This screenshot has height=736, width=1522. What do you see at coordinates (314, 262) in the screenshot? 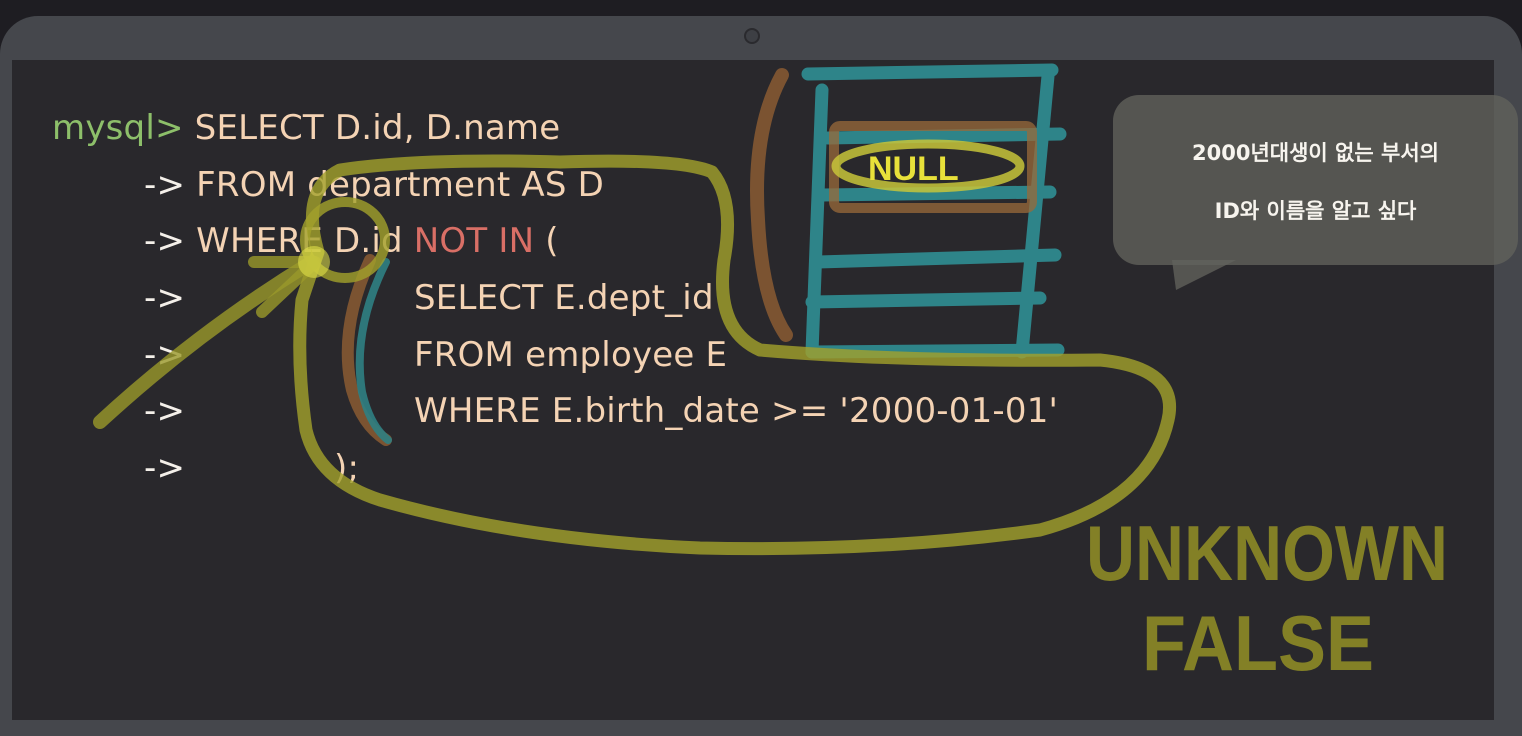
I see `d-id-glow` at bounding box center [314, 262].